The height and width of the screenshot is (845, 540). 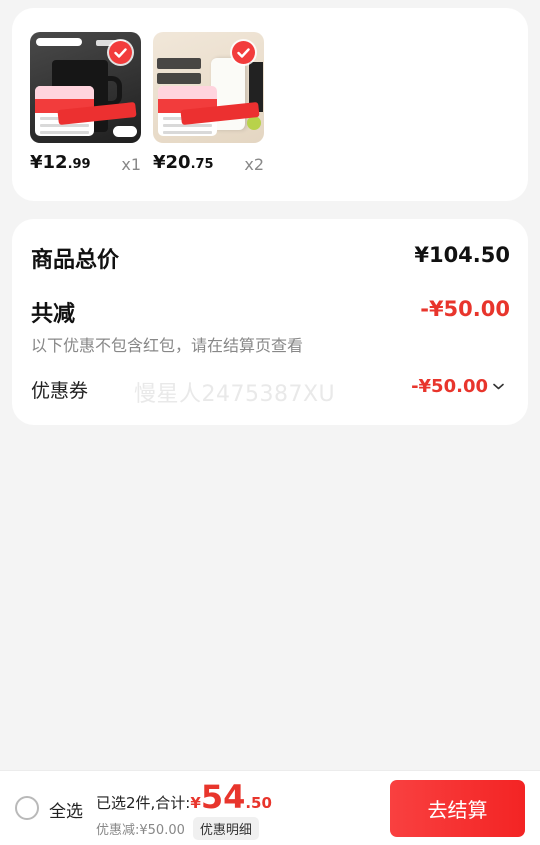 I want to click on coupon-value: -¥50.00, so click(x=449, y=386).